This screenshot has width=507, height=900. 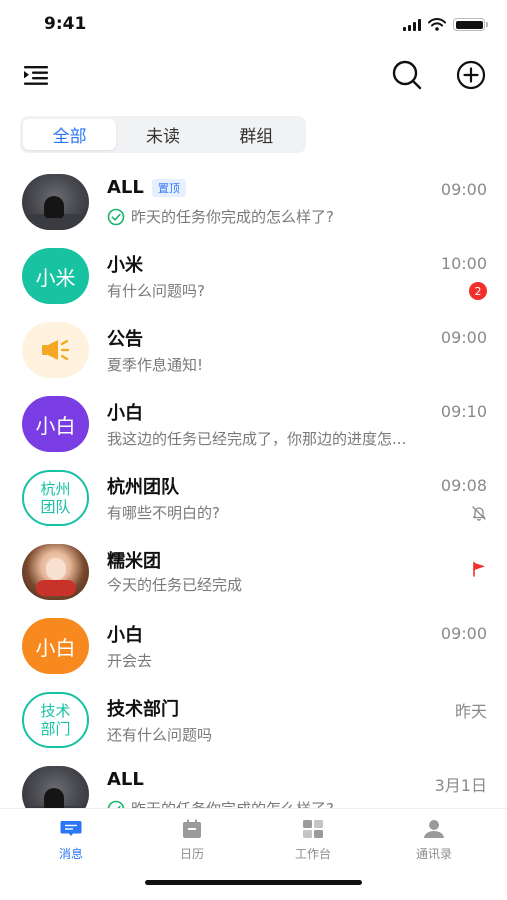 I want to click on chat-row-all-2: ALL 3月1日 昨天的任务你完成的怎么样了?, so click(x=253, y=783).